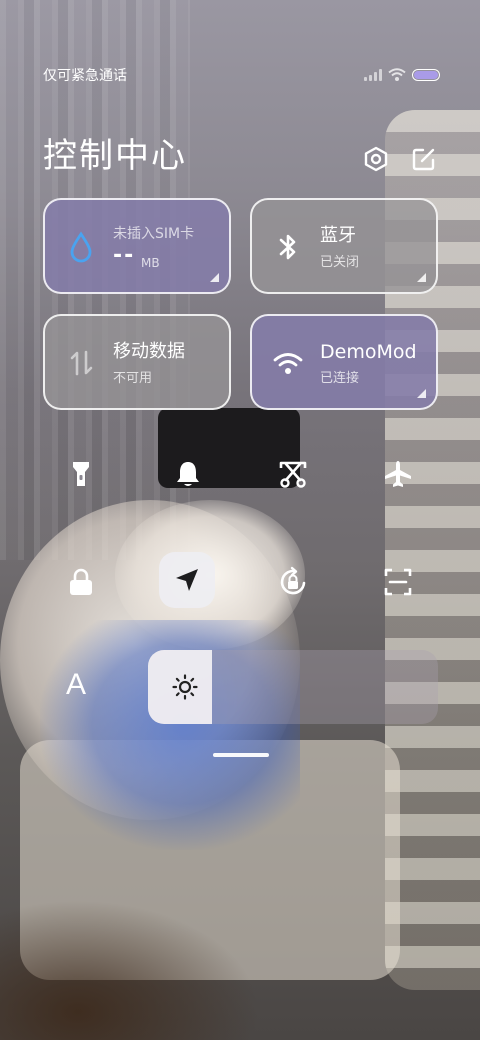 The image size is (480, 1040). I want to click on edit-icon, so click(424, 159).